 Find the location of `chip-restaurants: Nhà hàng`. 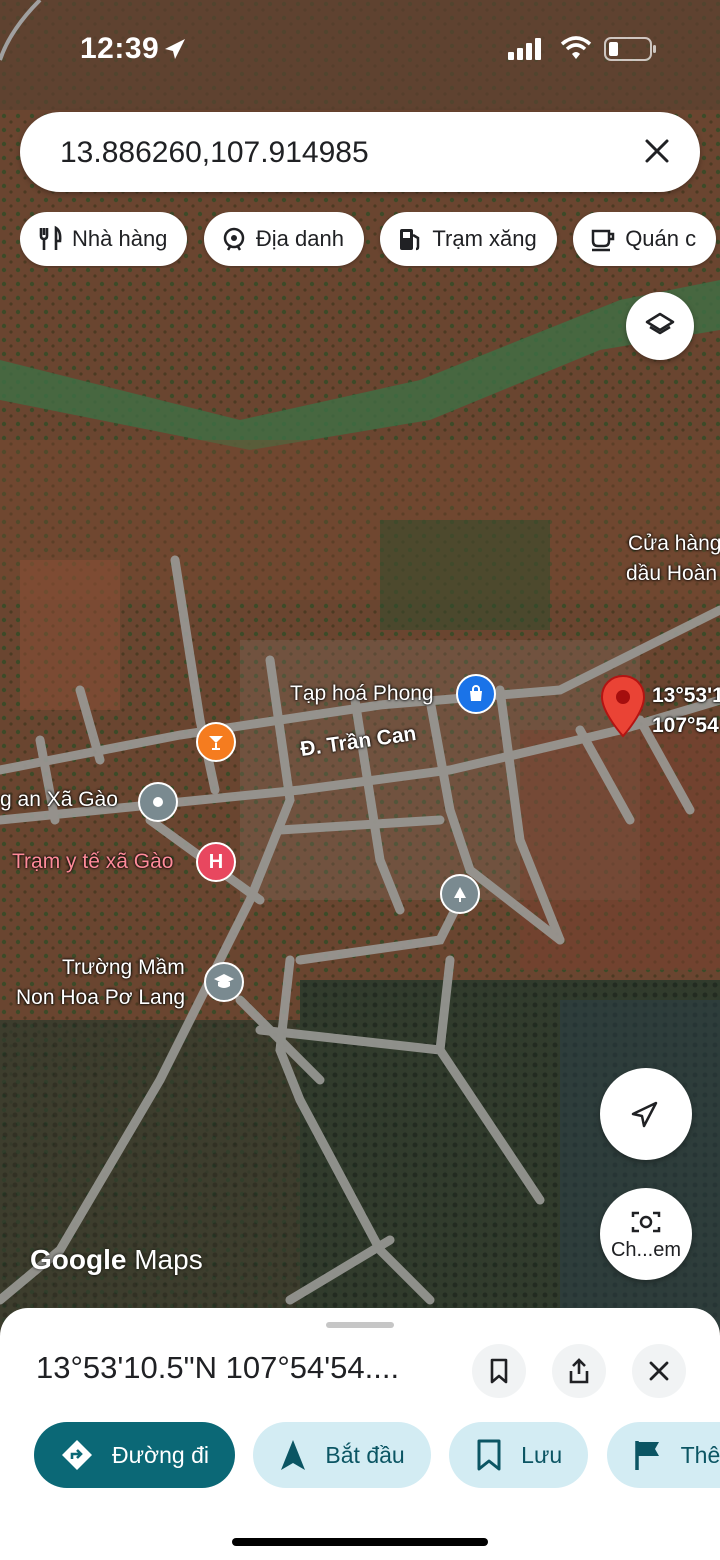

chip-restaurants: Nhà hàng is located at coordinates (104, 239).